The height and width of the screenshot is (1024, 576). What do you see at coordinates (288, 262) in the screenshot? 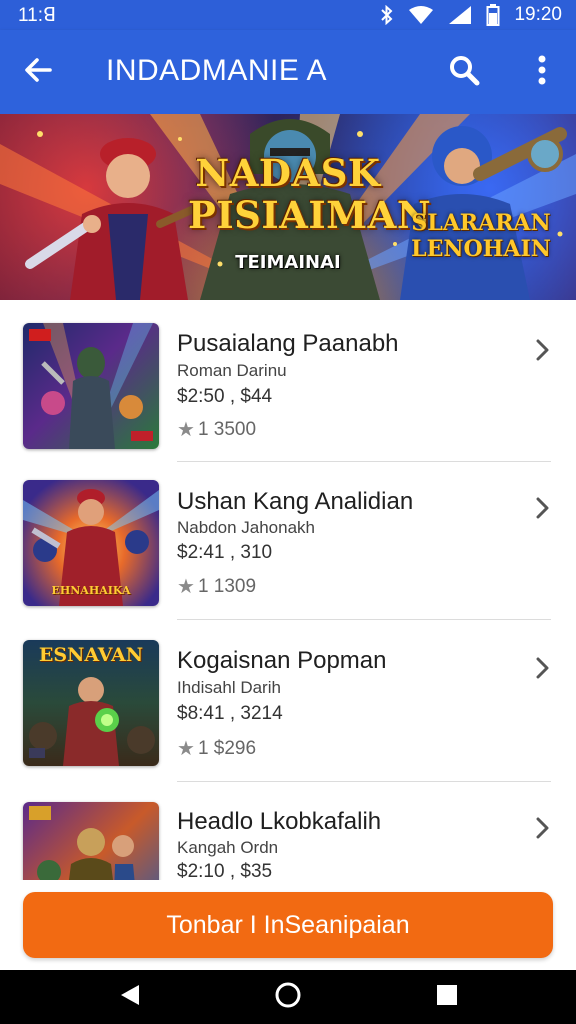
I see `banner-subtitle: TEIMAINAI` at bounding box center [288, 262].